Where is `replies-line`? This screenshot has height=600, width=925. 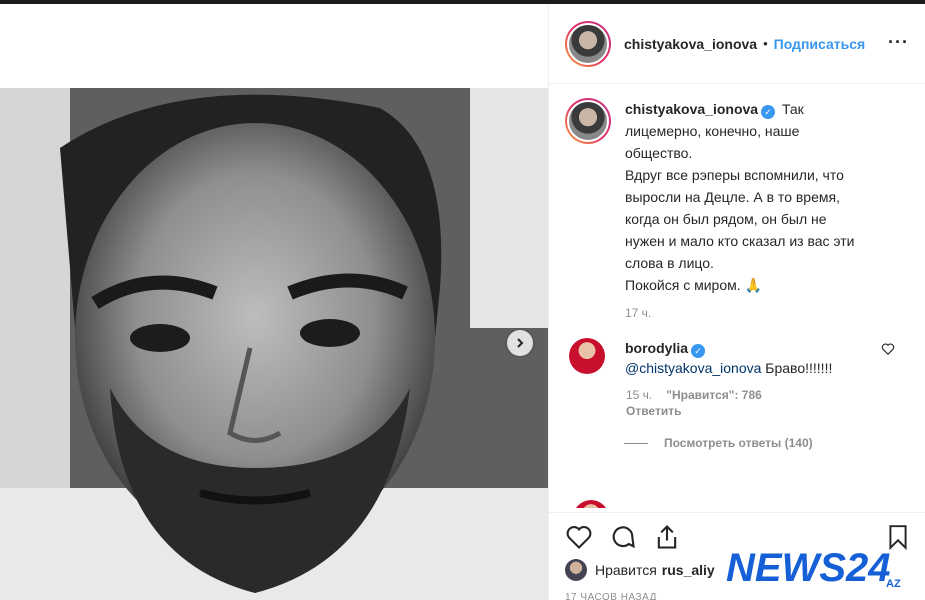 replies-line is located at coordinates (636, 443).